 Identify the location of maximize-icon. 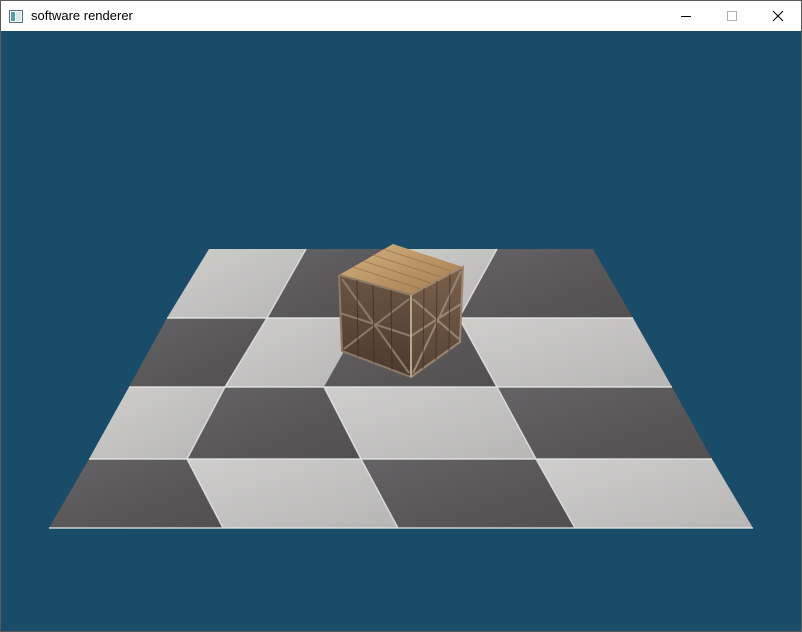
(732, 16).